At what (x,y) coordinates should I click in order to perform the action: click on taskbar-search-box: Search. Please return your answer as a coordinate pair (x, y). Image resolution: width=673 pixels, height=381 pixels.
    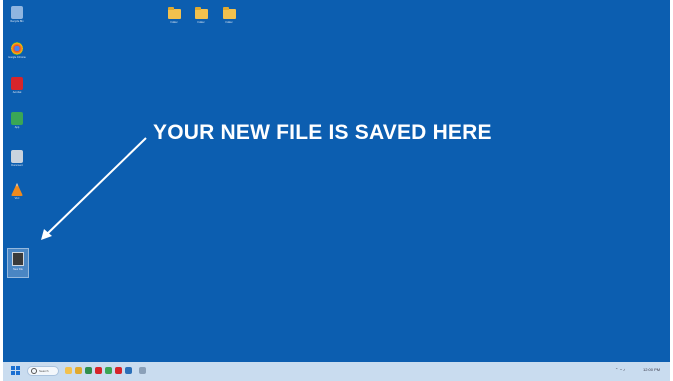
    Looking at the image, I should click on (43, 371).